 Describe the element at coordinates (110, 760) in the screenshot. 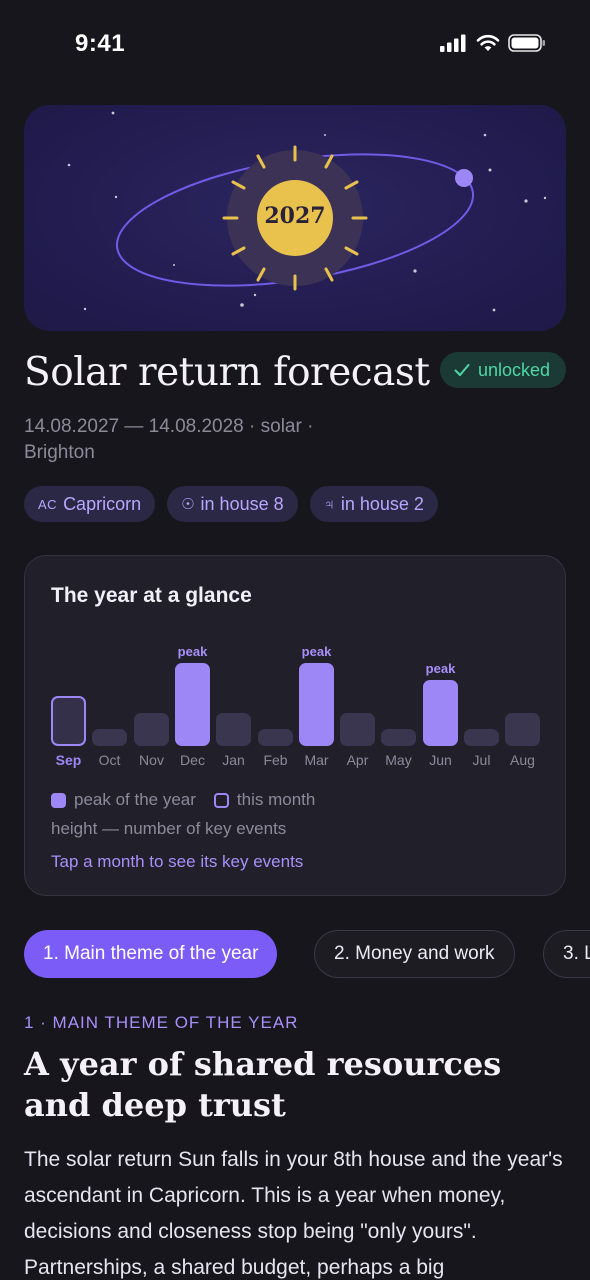

I see `month-label-oct: Oct` at that location.